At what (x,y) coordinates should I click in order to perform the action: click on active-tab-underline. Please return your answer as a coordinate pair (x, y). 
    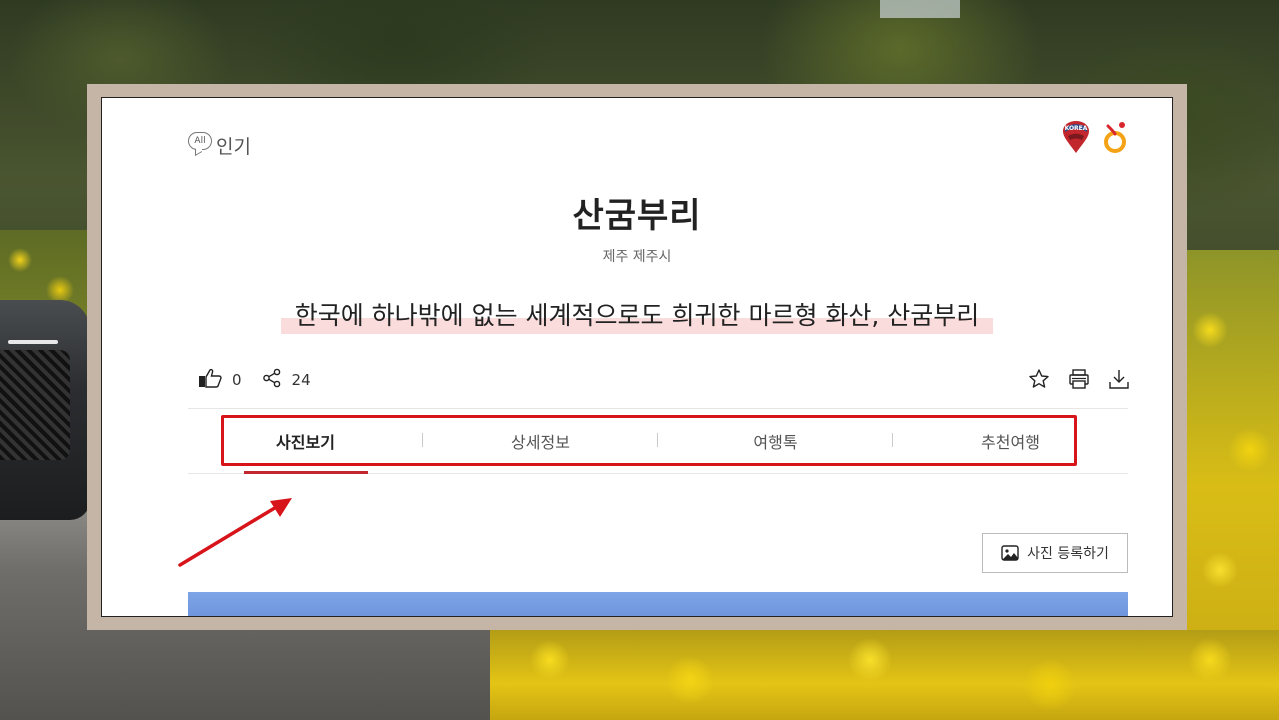
    Looking at the image, I should click on (306, 472).